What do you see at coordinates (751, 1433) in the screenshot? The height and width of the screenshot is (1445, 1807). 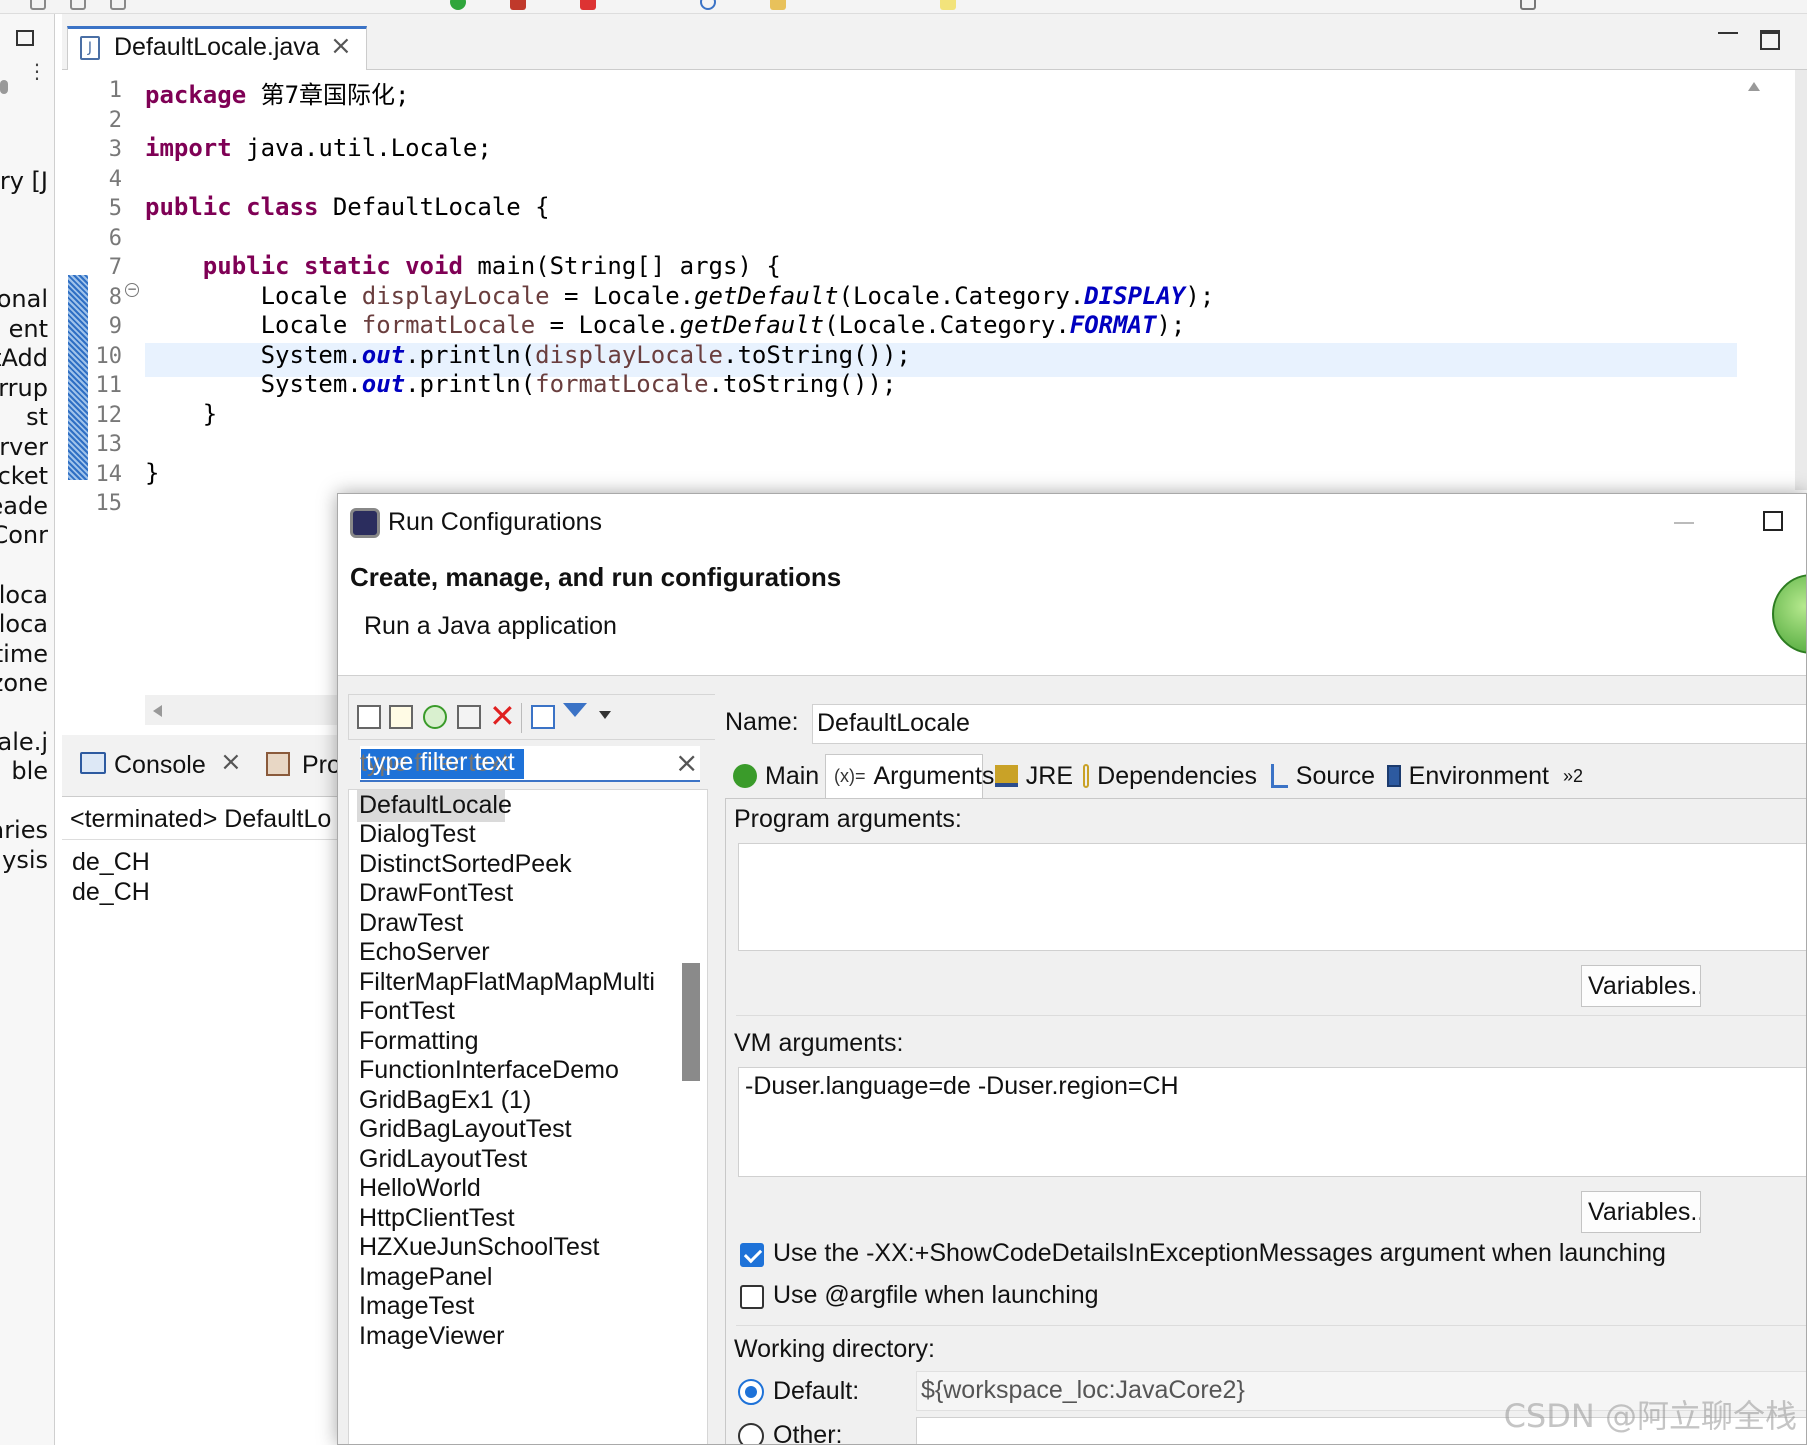 I see `other-dir-radio` at bounding box center [751, 1433].